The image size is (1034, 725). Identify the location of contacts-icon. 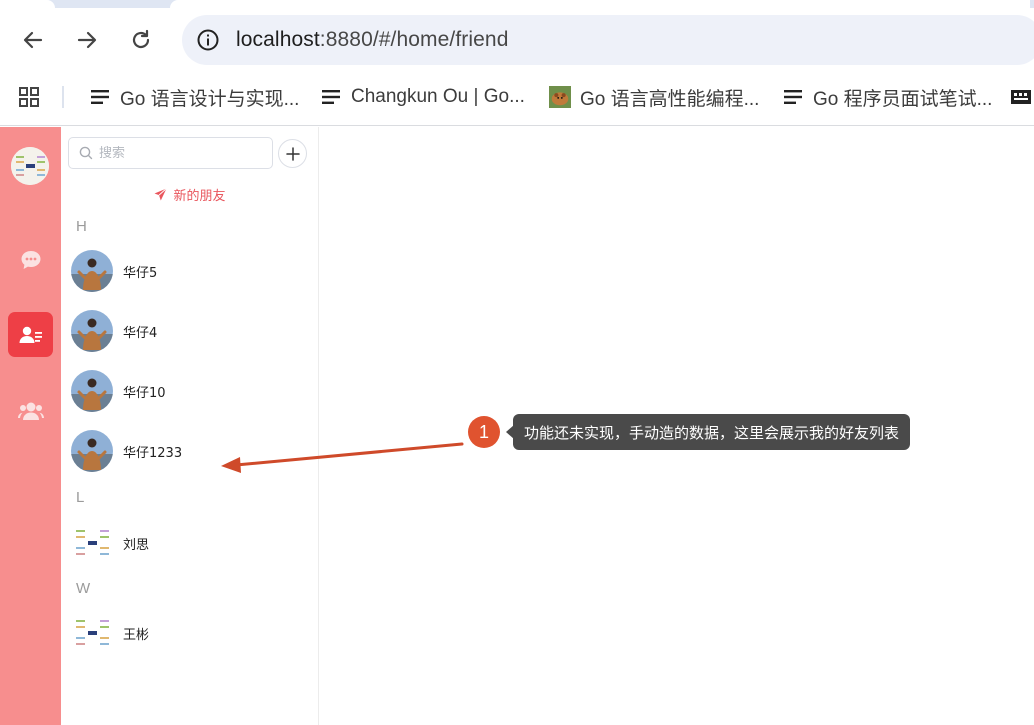
(30, 334).